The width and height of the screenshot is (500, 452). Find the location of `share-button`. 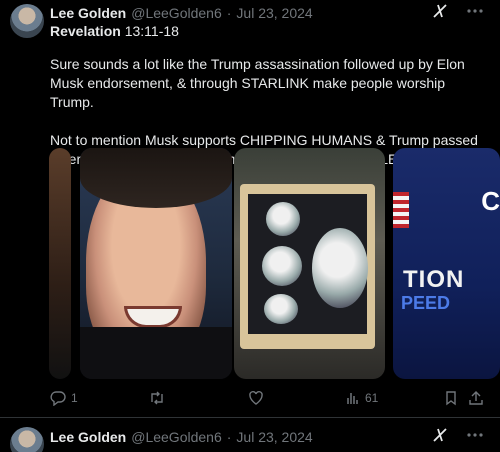

share-button is located at coordinates (476, 398).